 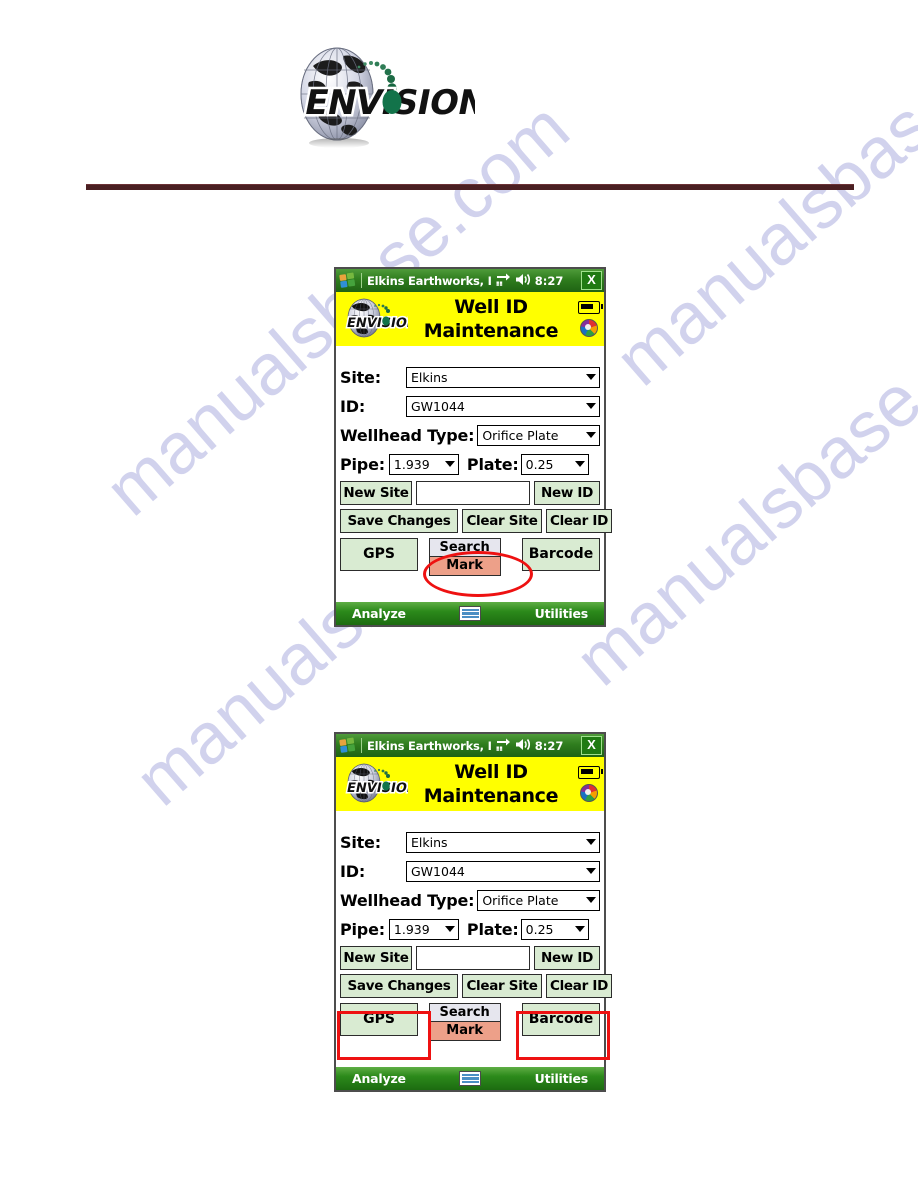 I want to click on header-divider-rule, so click(x=470, y=187).